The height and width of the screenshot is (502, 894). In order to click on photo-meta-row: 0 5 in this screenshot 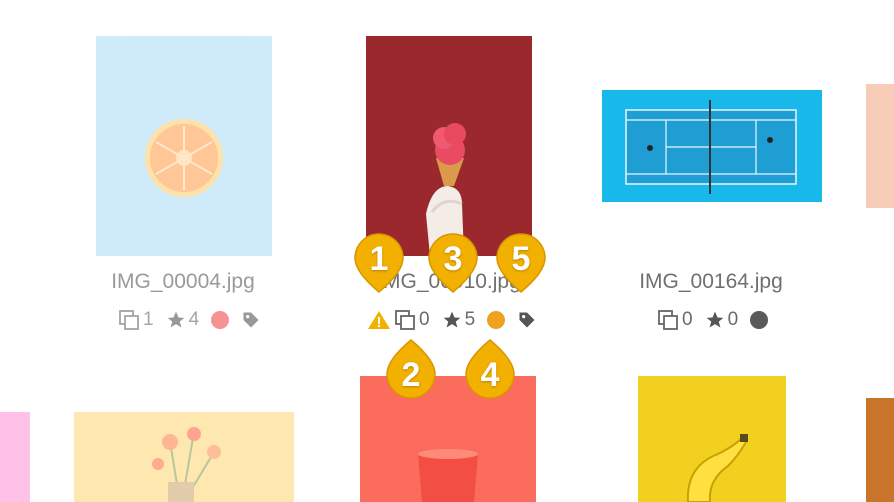, I will do `click(452, 320)`.